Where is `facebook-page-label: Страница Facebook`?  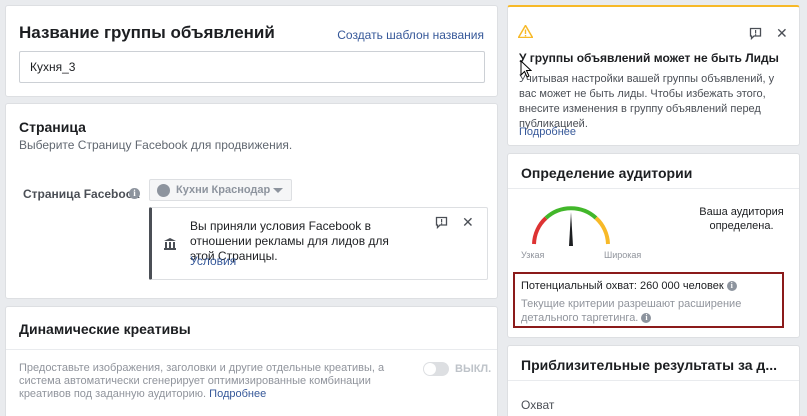
facebook-page-label: Страница Facebook is located at coordinates (81, 194).